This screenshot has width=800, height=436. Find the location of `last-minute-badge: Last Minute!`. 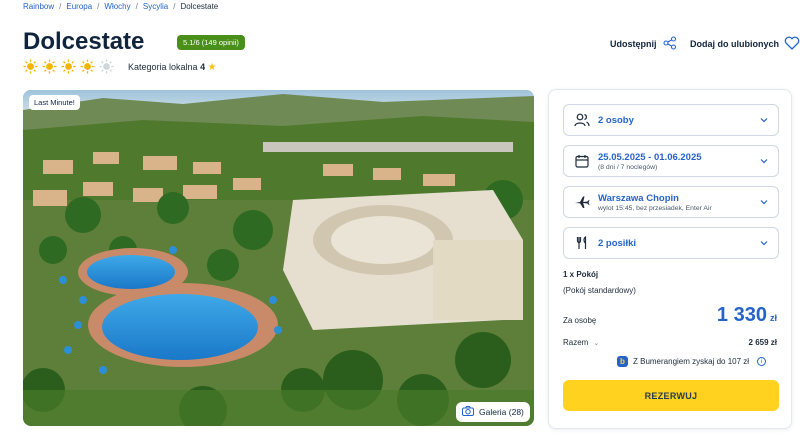

last-minute-badge: Last Minute! is located at coordinates (54, 102).